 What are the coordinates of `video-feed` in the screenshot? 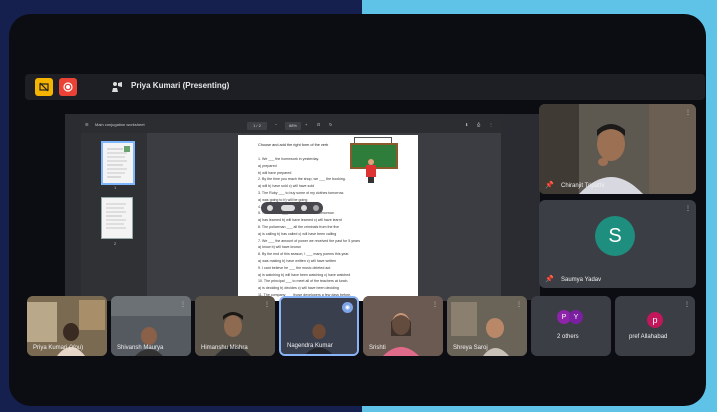 It's located at (617, 149).